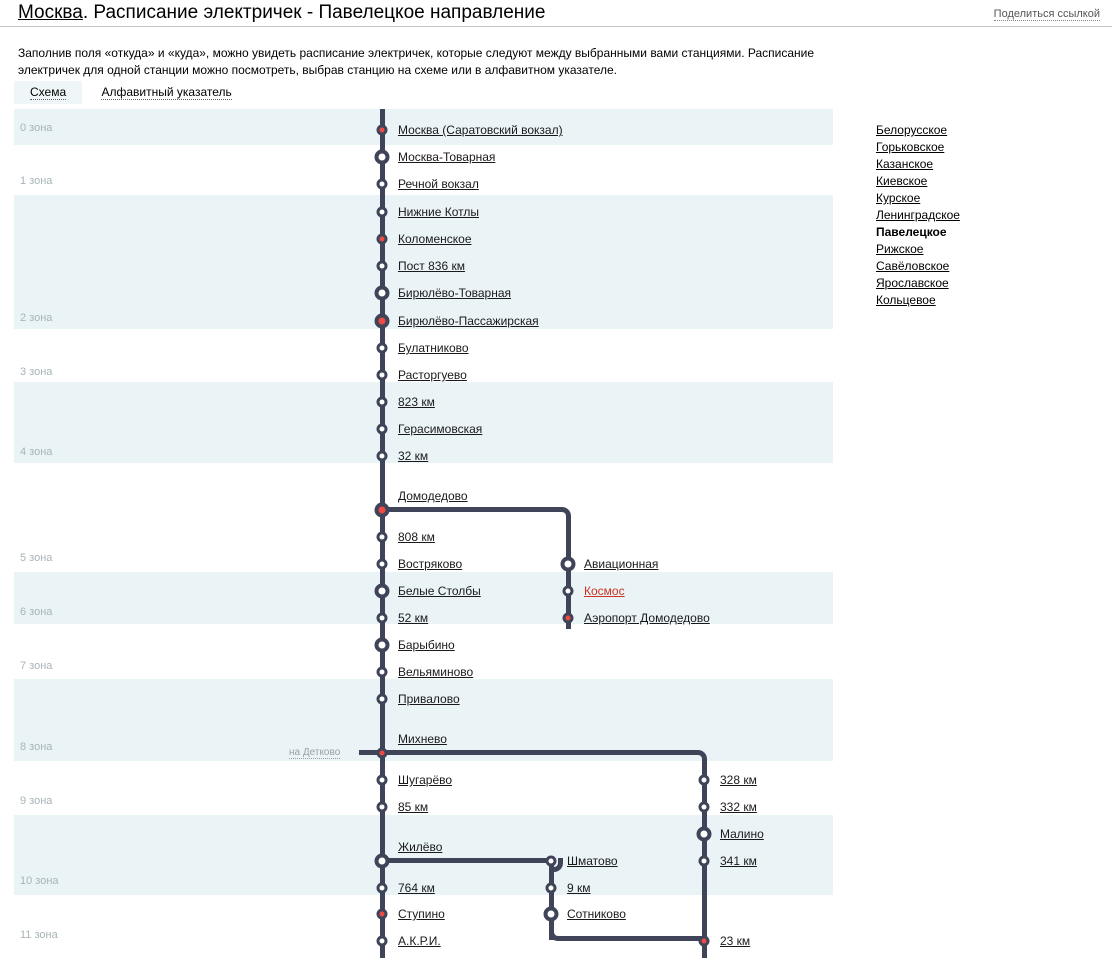  I want to click on direction-item-yaroslavskoe: Ярославское, so click(918, 283).